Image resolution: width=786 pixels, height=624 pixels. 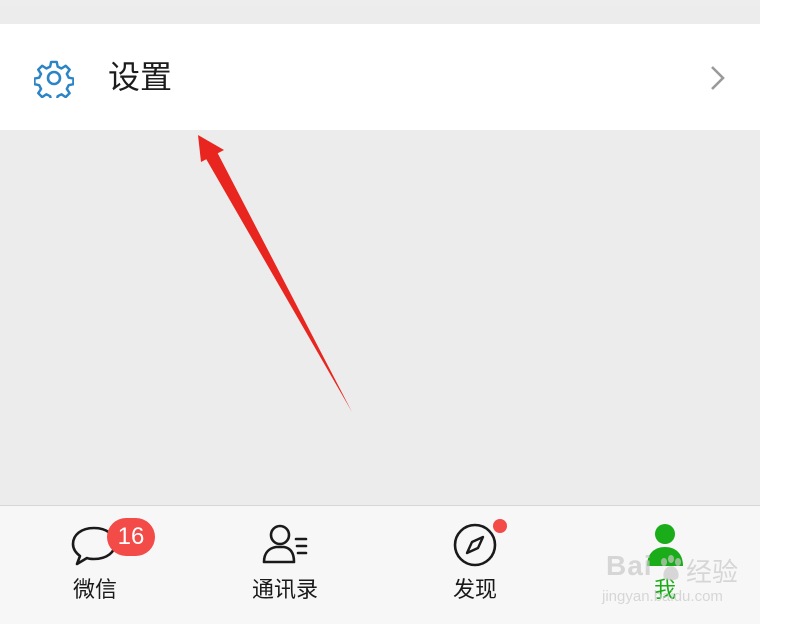 What do you see at coordinates (285, 565) in the screenshot?
I see `tab-contacts: 通讯录` at bounding box center [285, 565].